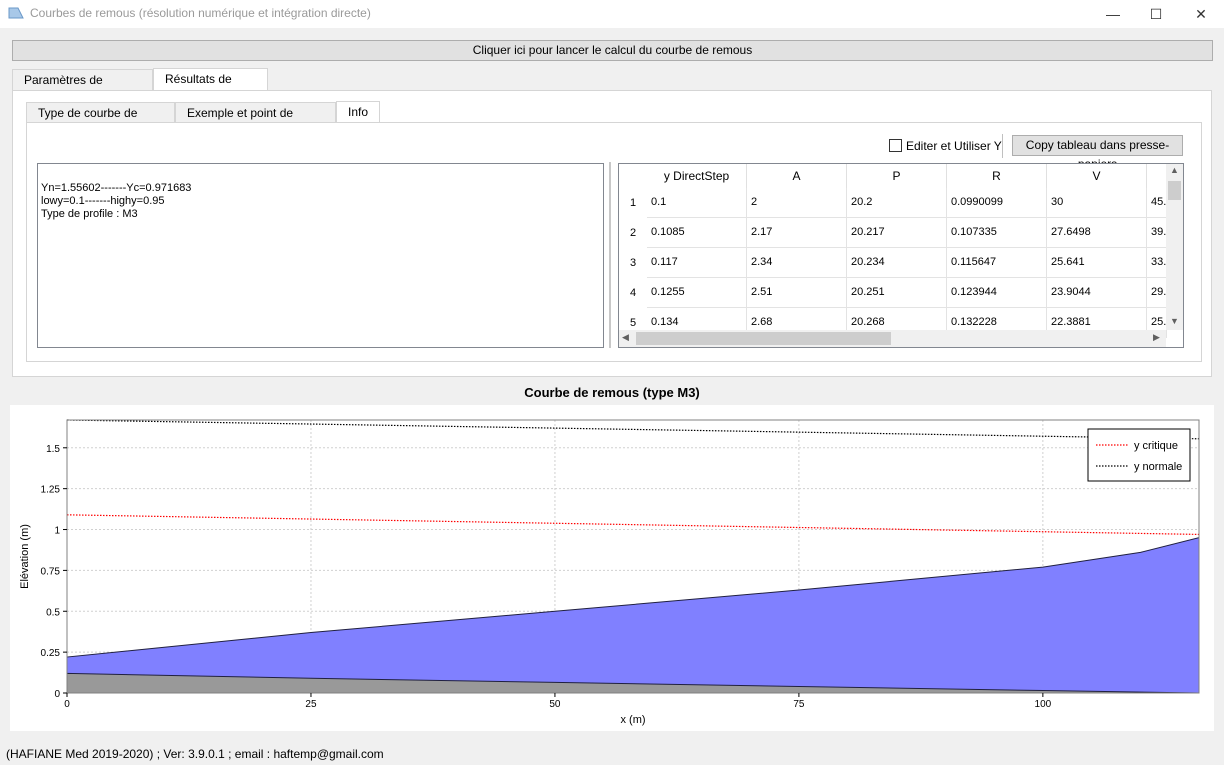 This screenshot has width=1224, height=765. What do you see at coordinates (1157, 293) in the screenshot?
I see `table-cell: 29.` at bounding box center [1157, 293].